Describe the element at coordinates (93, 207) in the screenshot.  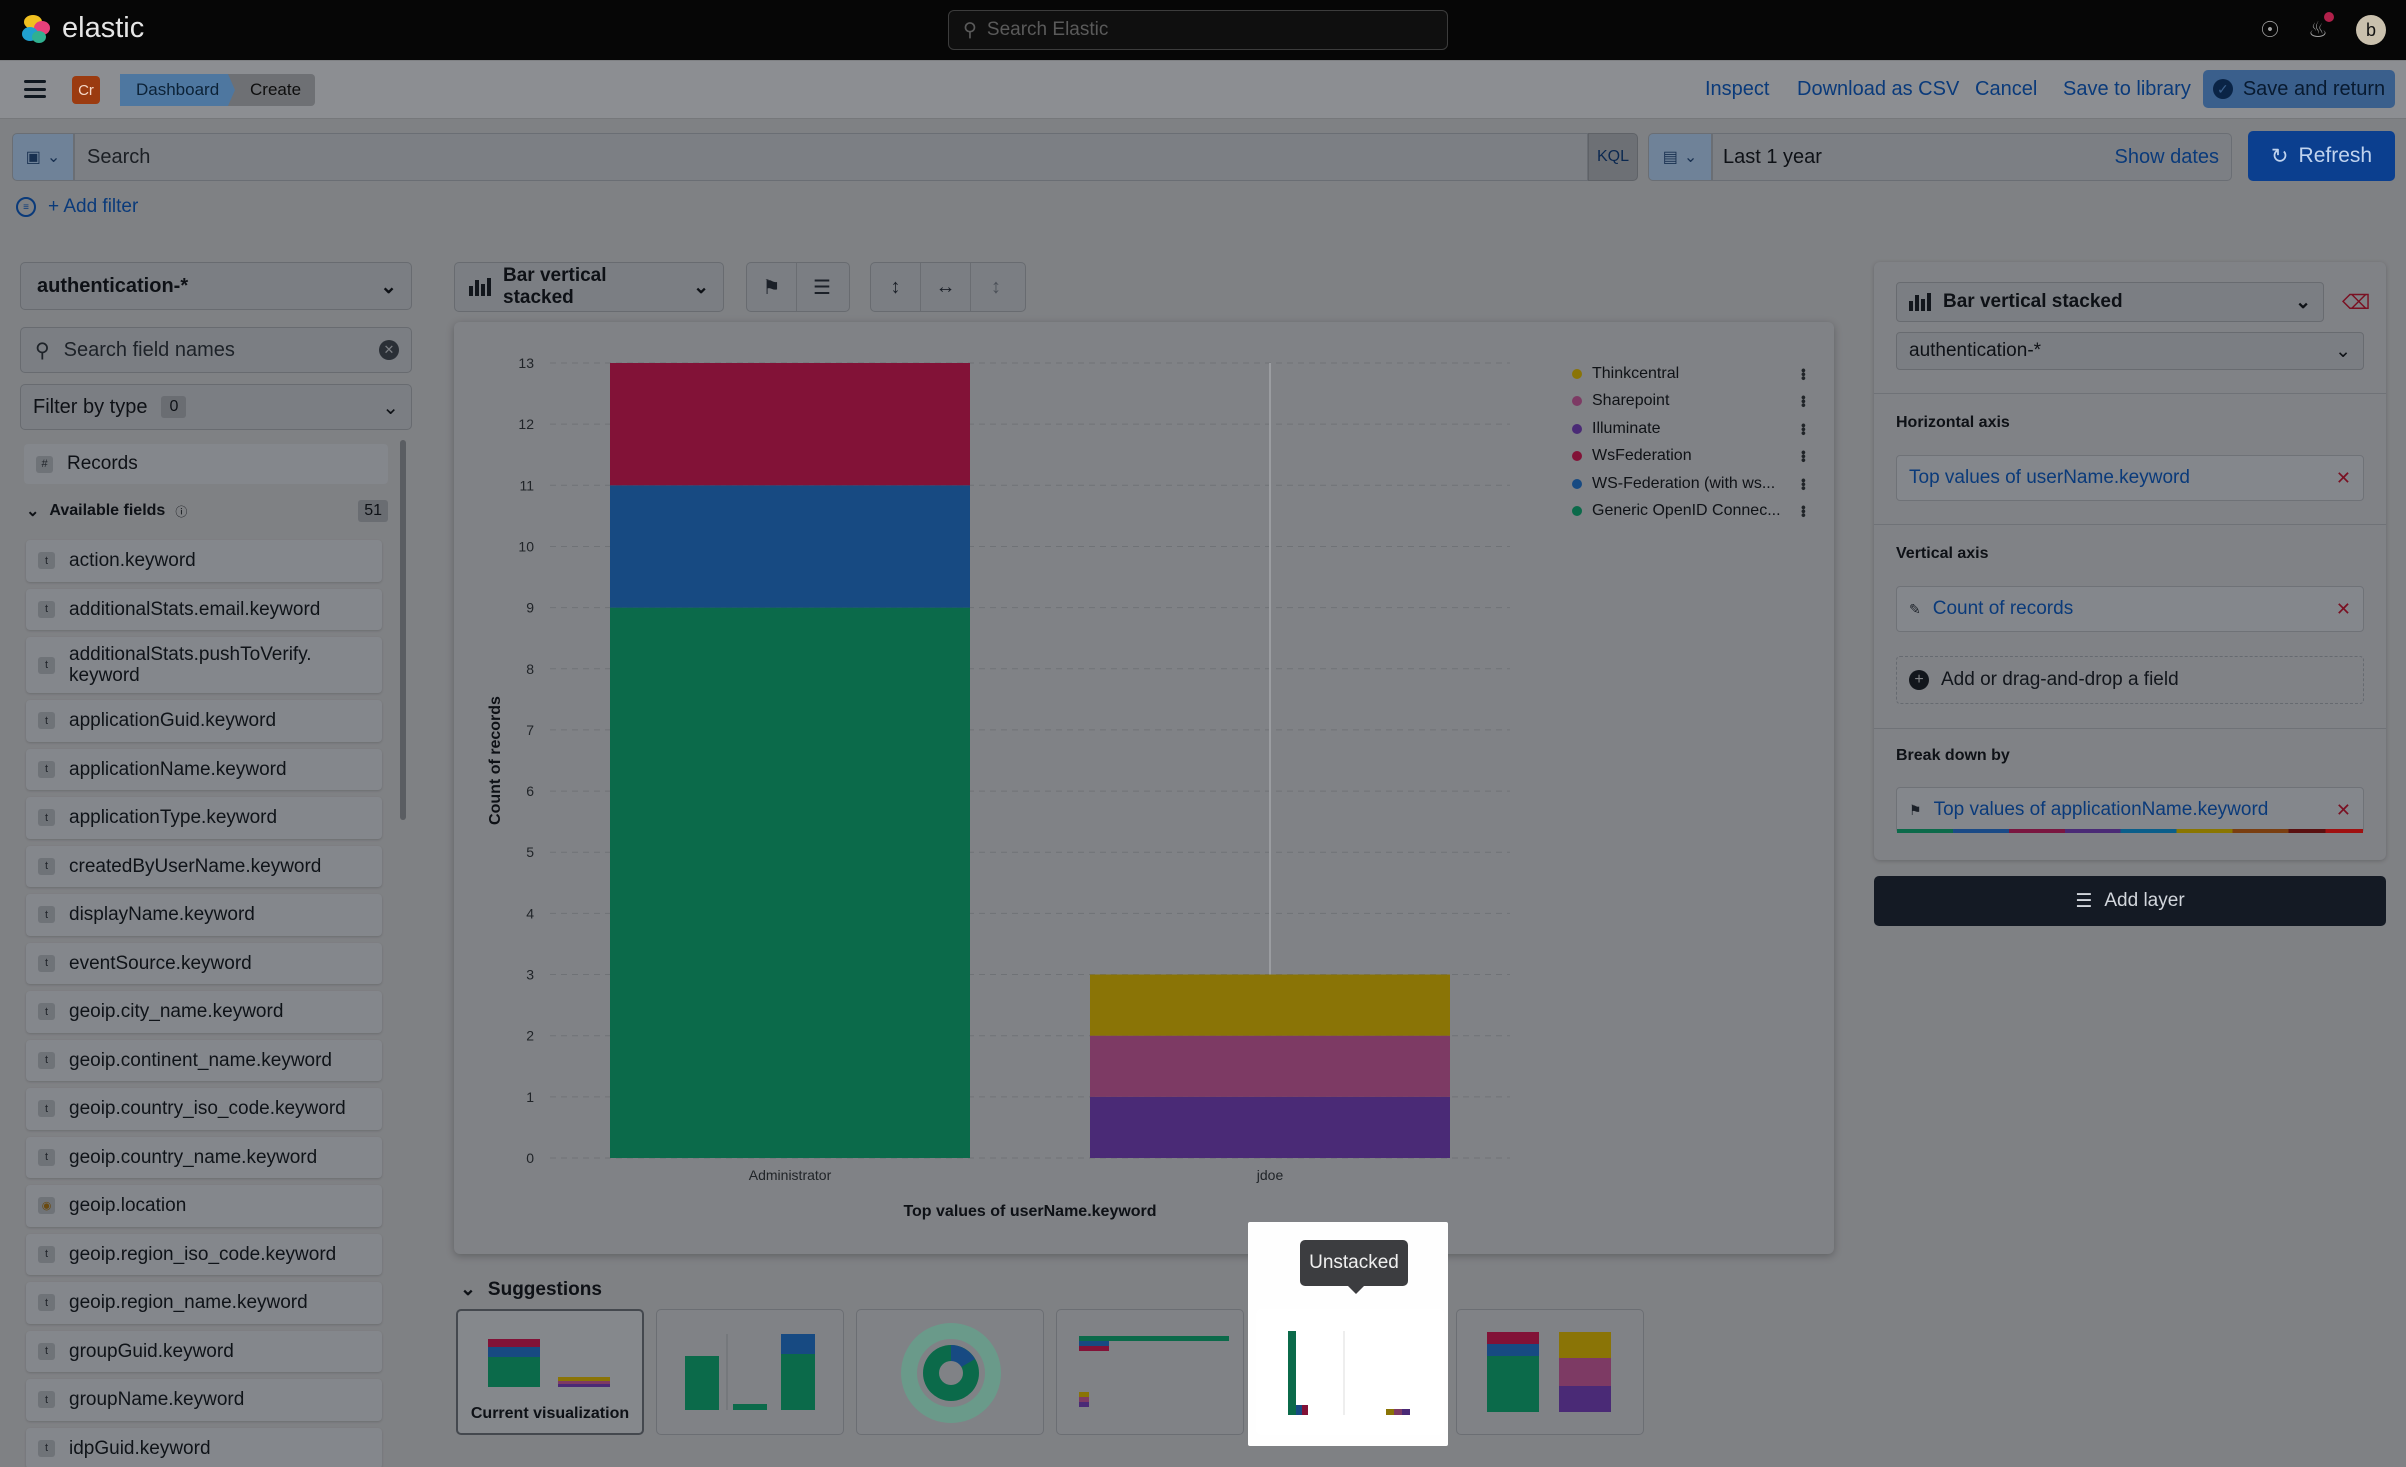
I see `add-filter-button: + Add filter` at that location.